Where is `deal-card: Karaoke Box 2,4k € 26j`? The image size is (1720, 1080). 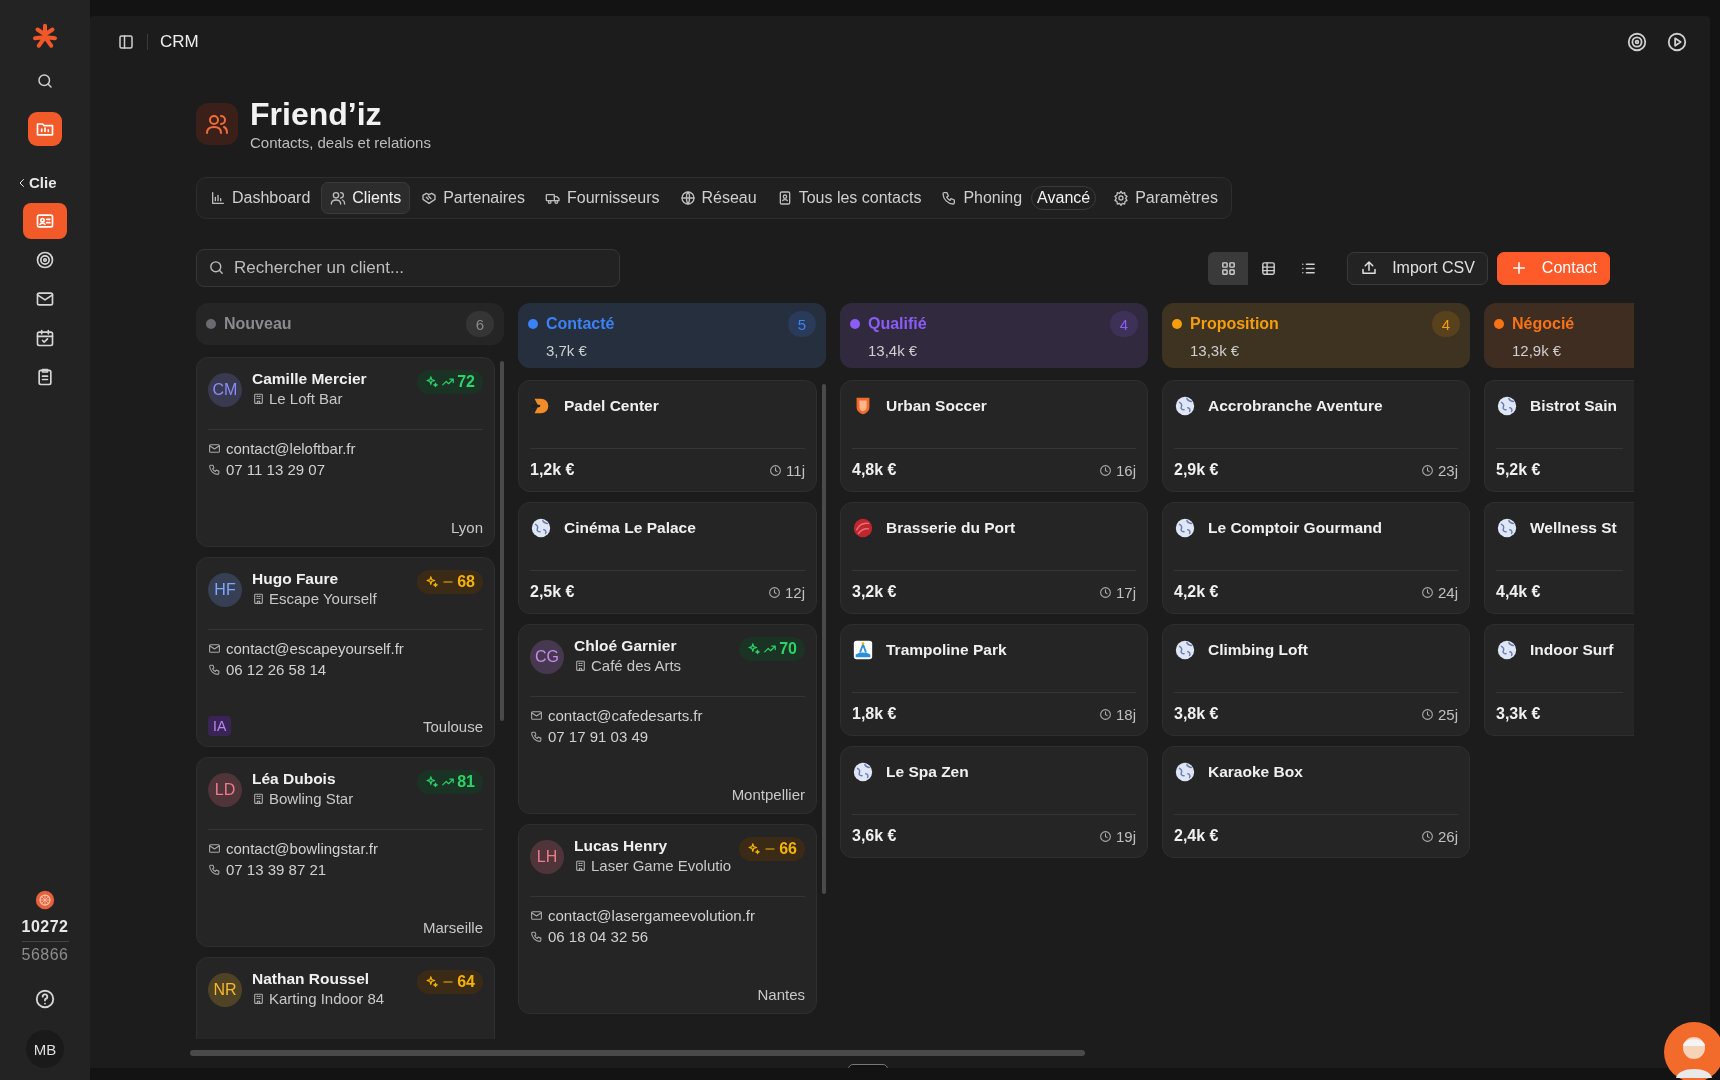
deal-card: Karaoke Box 2,4k € 26j is located at coordinates (1316, 802).